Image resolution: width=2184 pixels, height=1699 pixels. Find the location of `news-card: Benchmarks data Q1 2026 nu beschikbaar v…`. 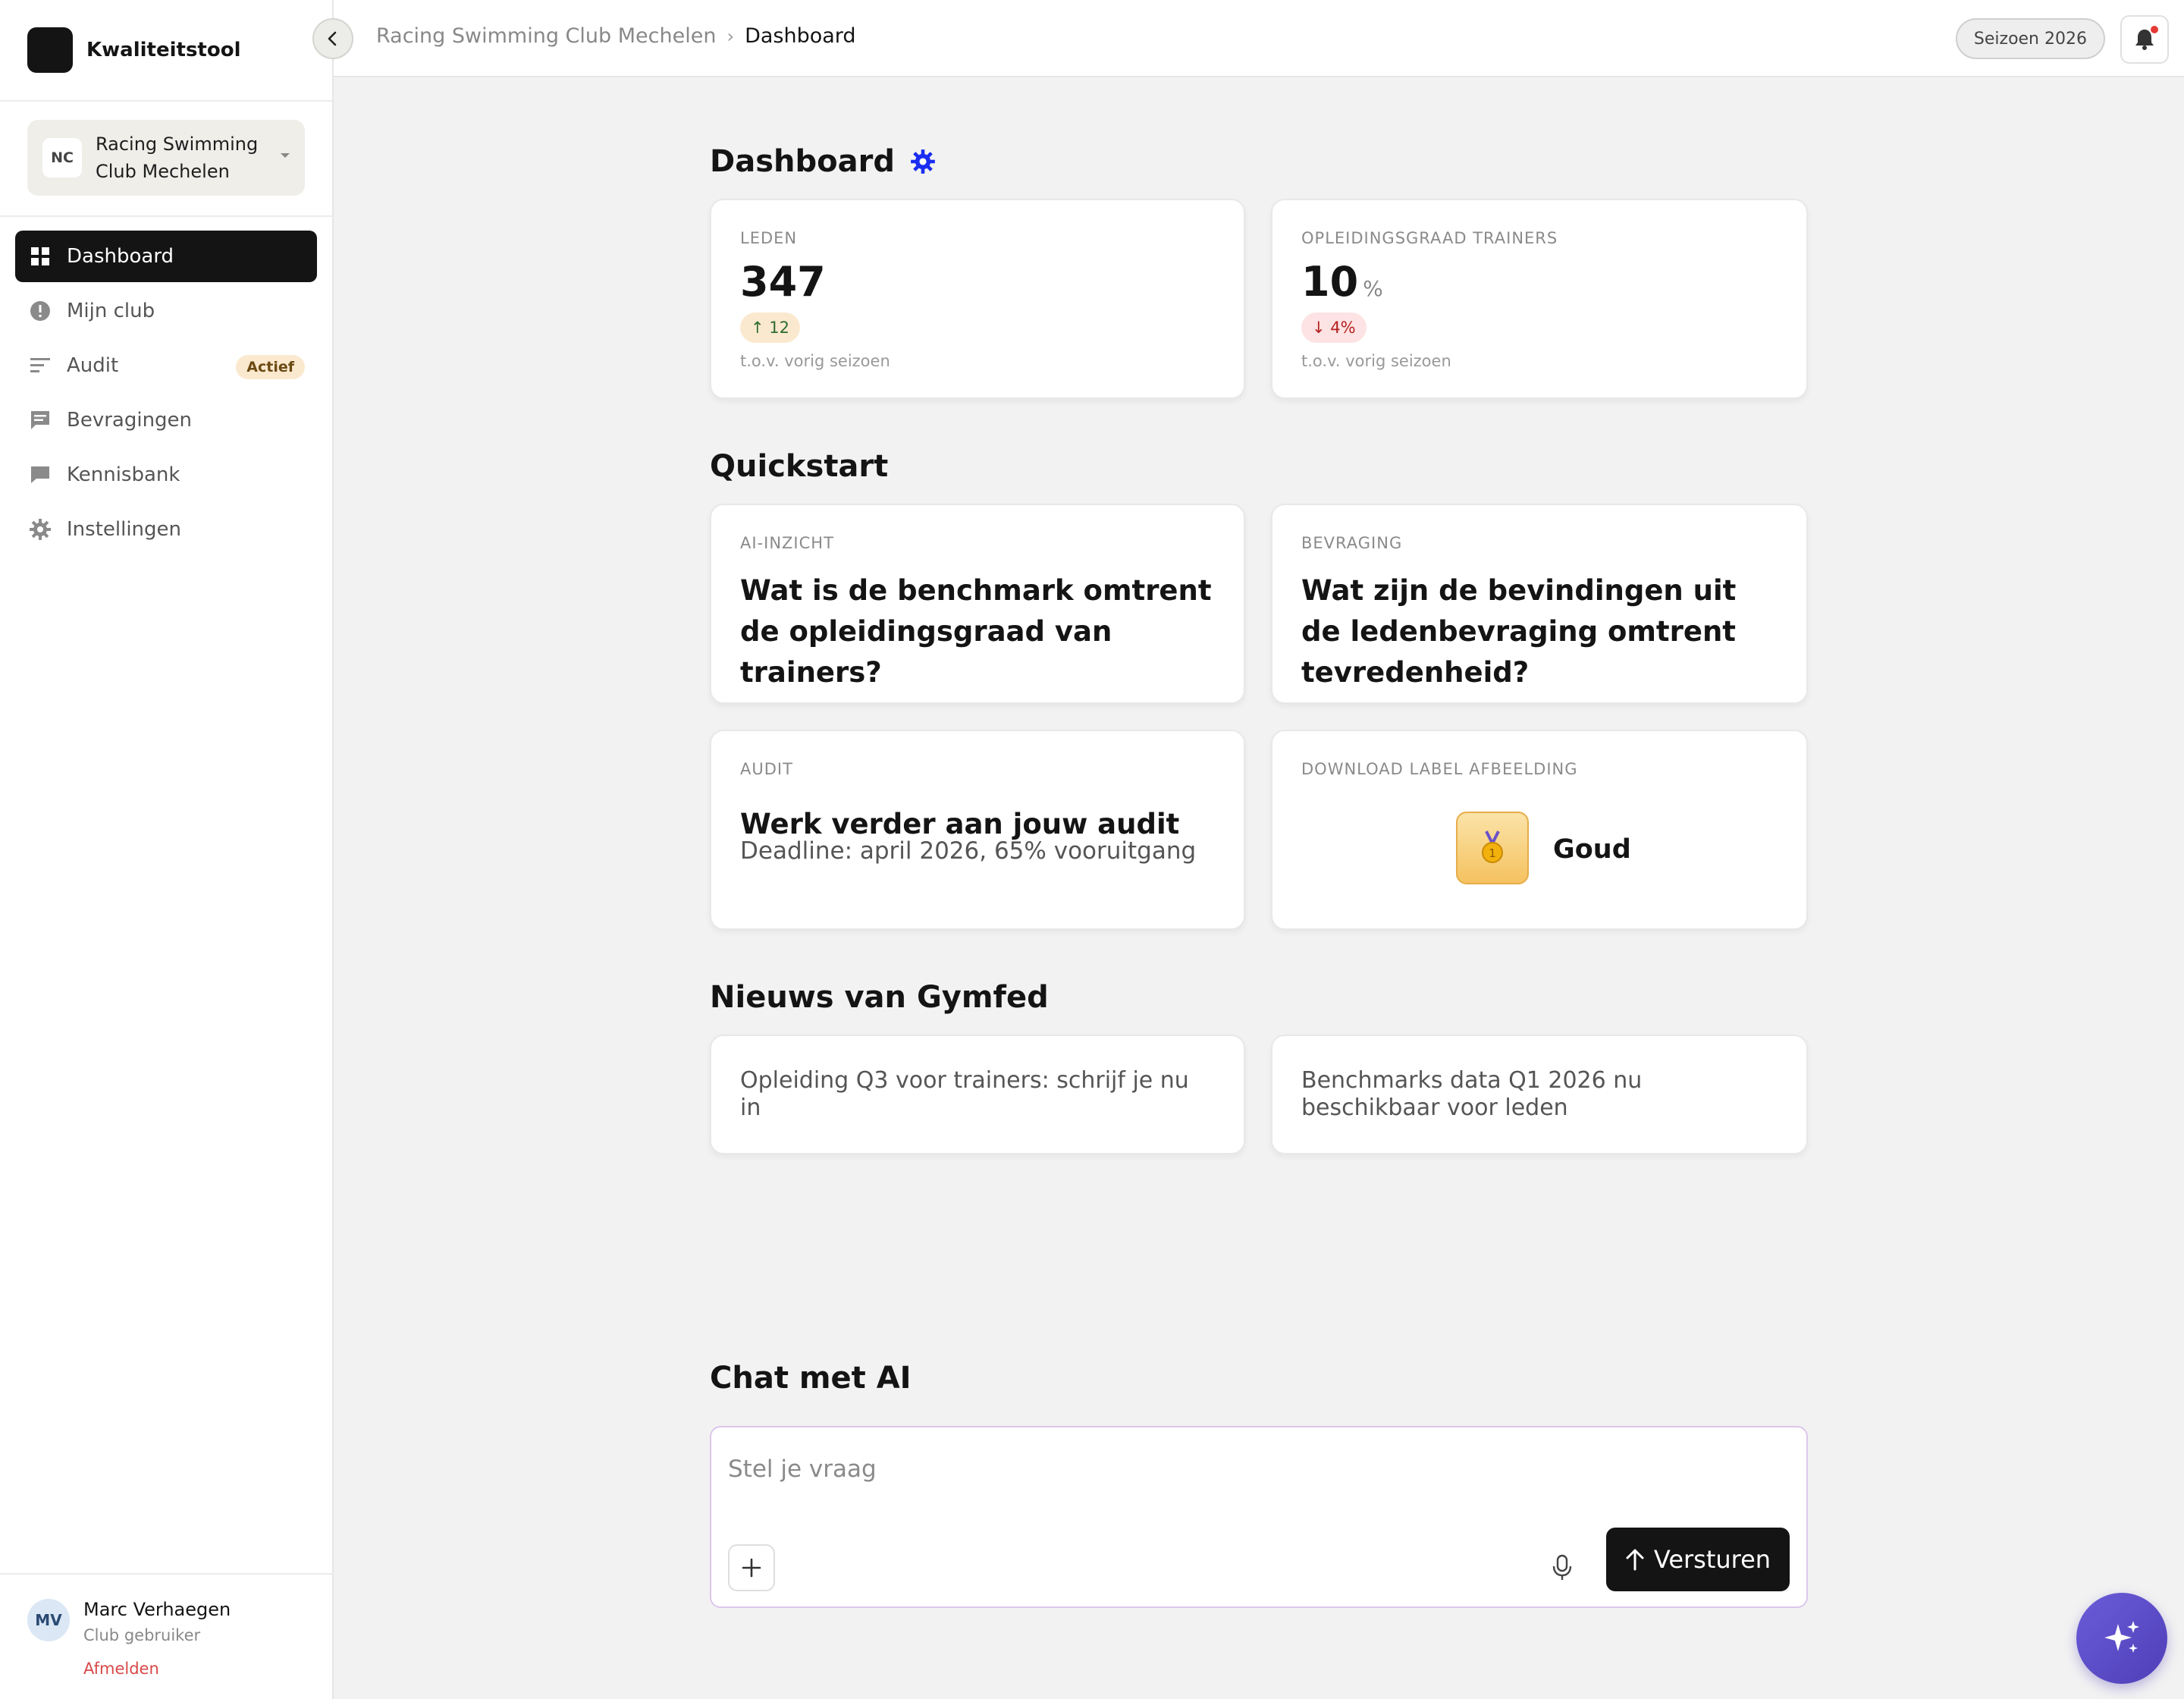

news-card: Benchmarks data Q1 2026 nu beschikbaar v… is located at coordinates (1539, 1094).